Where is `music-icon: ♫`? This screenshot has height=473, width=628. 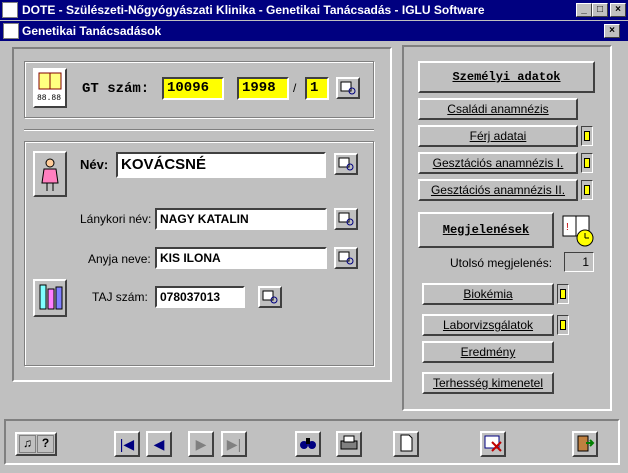 music-icon: ♫ is located at coordinates (27, 444).